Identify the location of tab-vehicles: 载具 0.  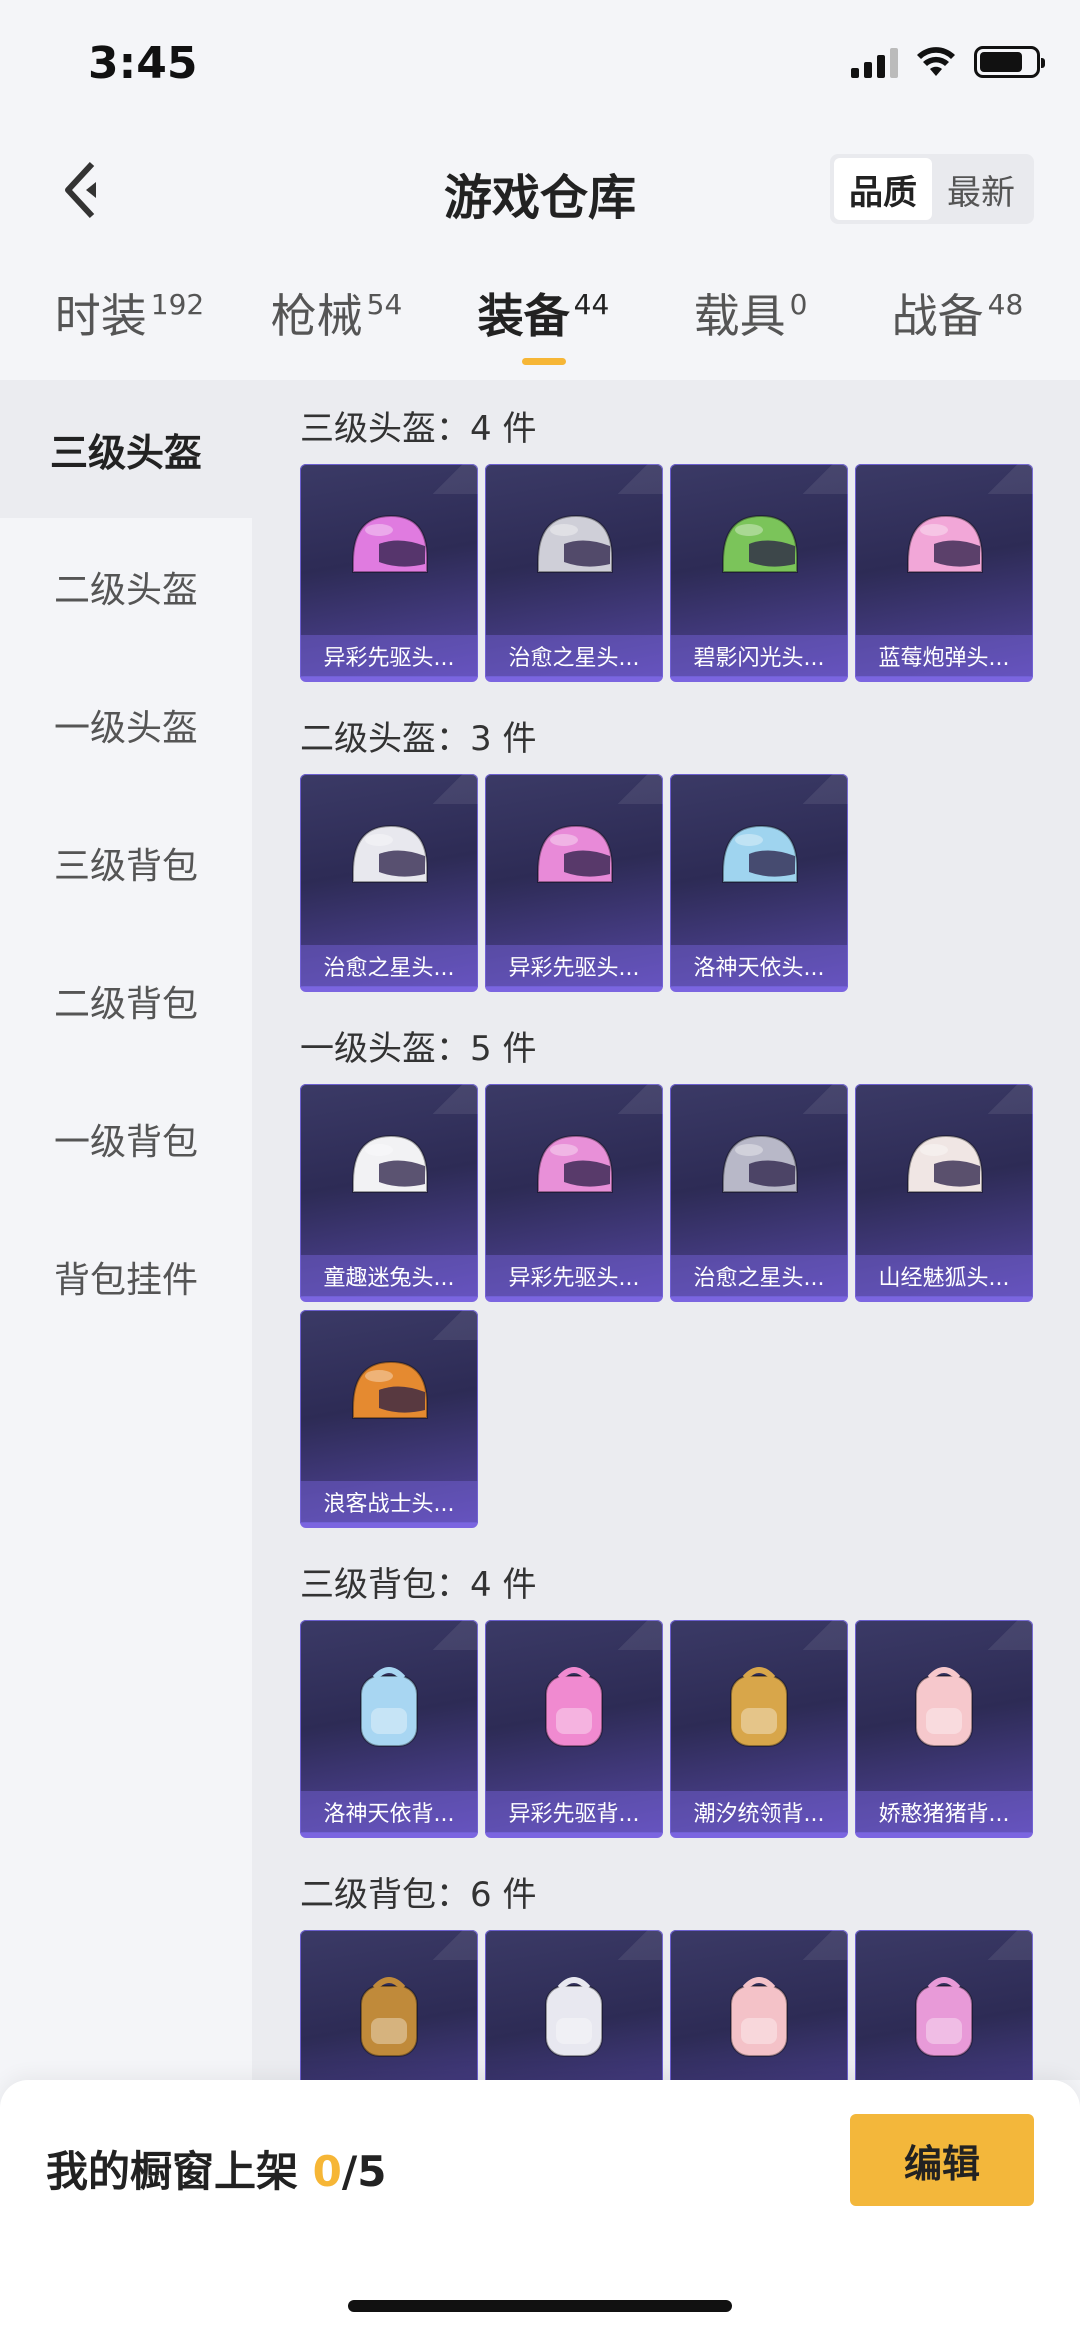
(750, 330).